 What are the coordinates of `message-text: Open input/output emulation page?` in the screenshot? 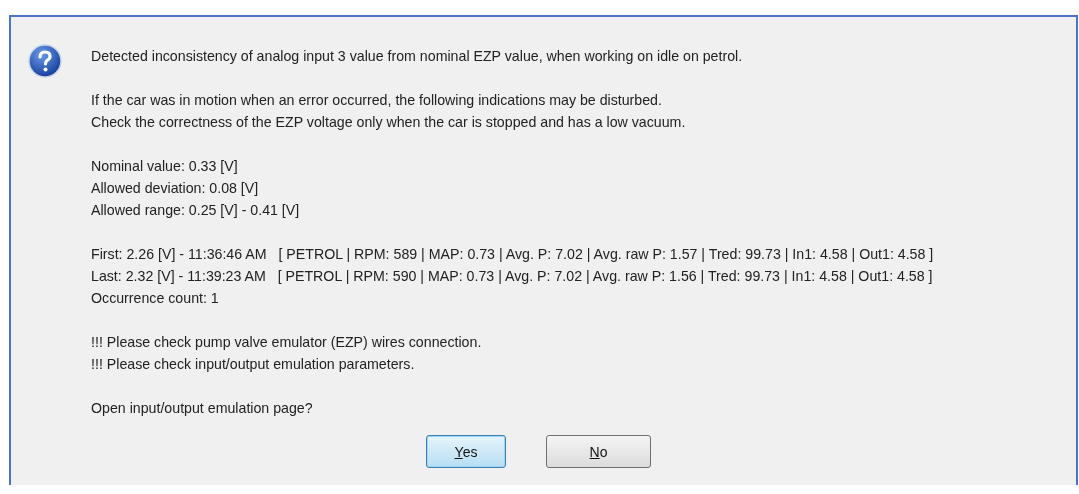 It's located at (202, 408).